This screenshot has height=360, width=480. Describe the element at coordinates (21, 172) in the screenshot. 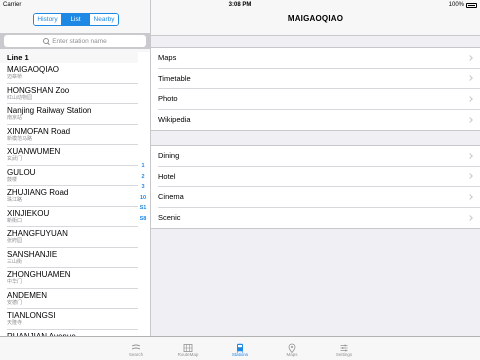

I see `station-name: GULOU` at that location.